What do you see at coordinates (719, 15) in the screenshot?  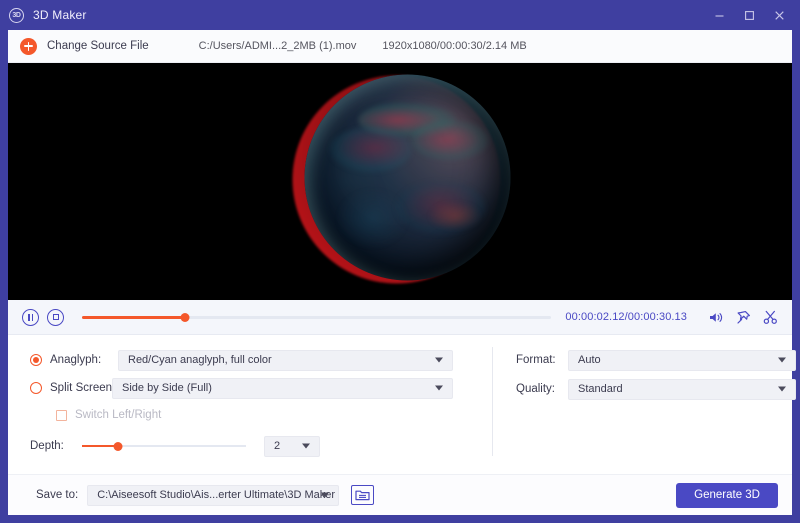 I see `minimize-icon` at bounding box center [719, 15].